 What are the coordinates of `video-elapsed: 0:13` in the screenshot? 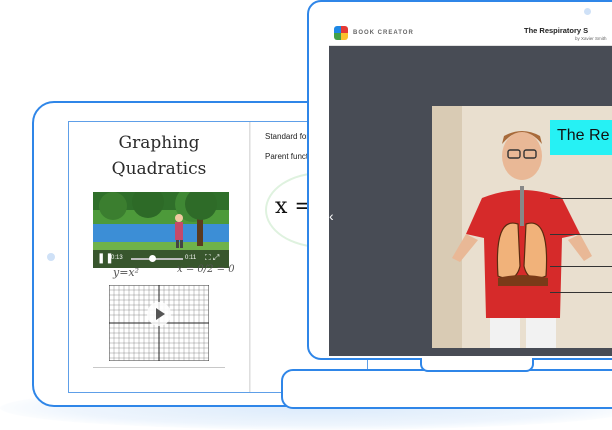 It's located at (117, 258).